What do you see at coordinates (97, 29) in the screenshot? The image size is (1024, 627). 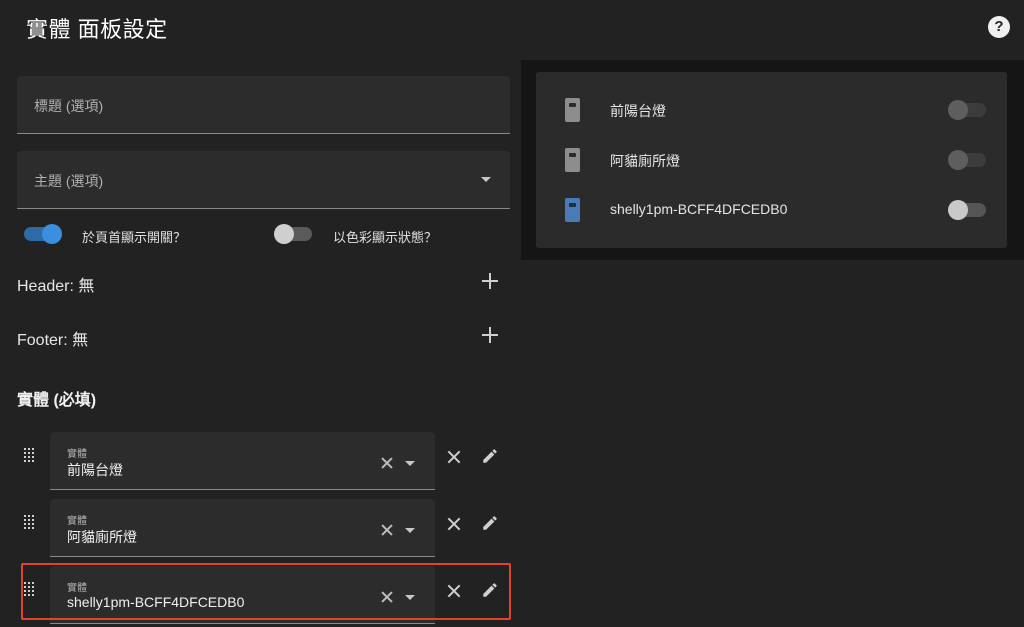 I see `page-title: 實體 面板設定` at bounding box center [97, 29].